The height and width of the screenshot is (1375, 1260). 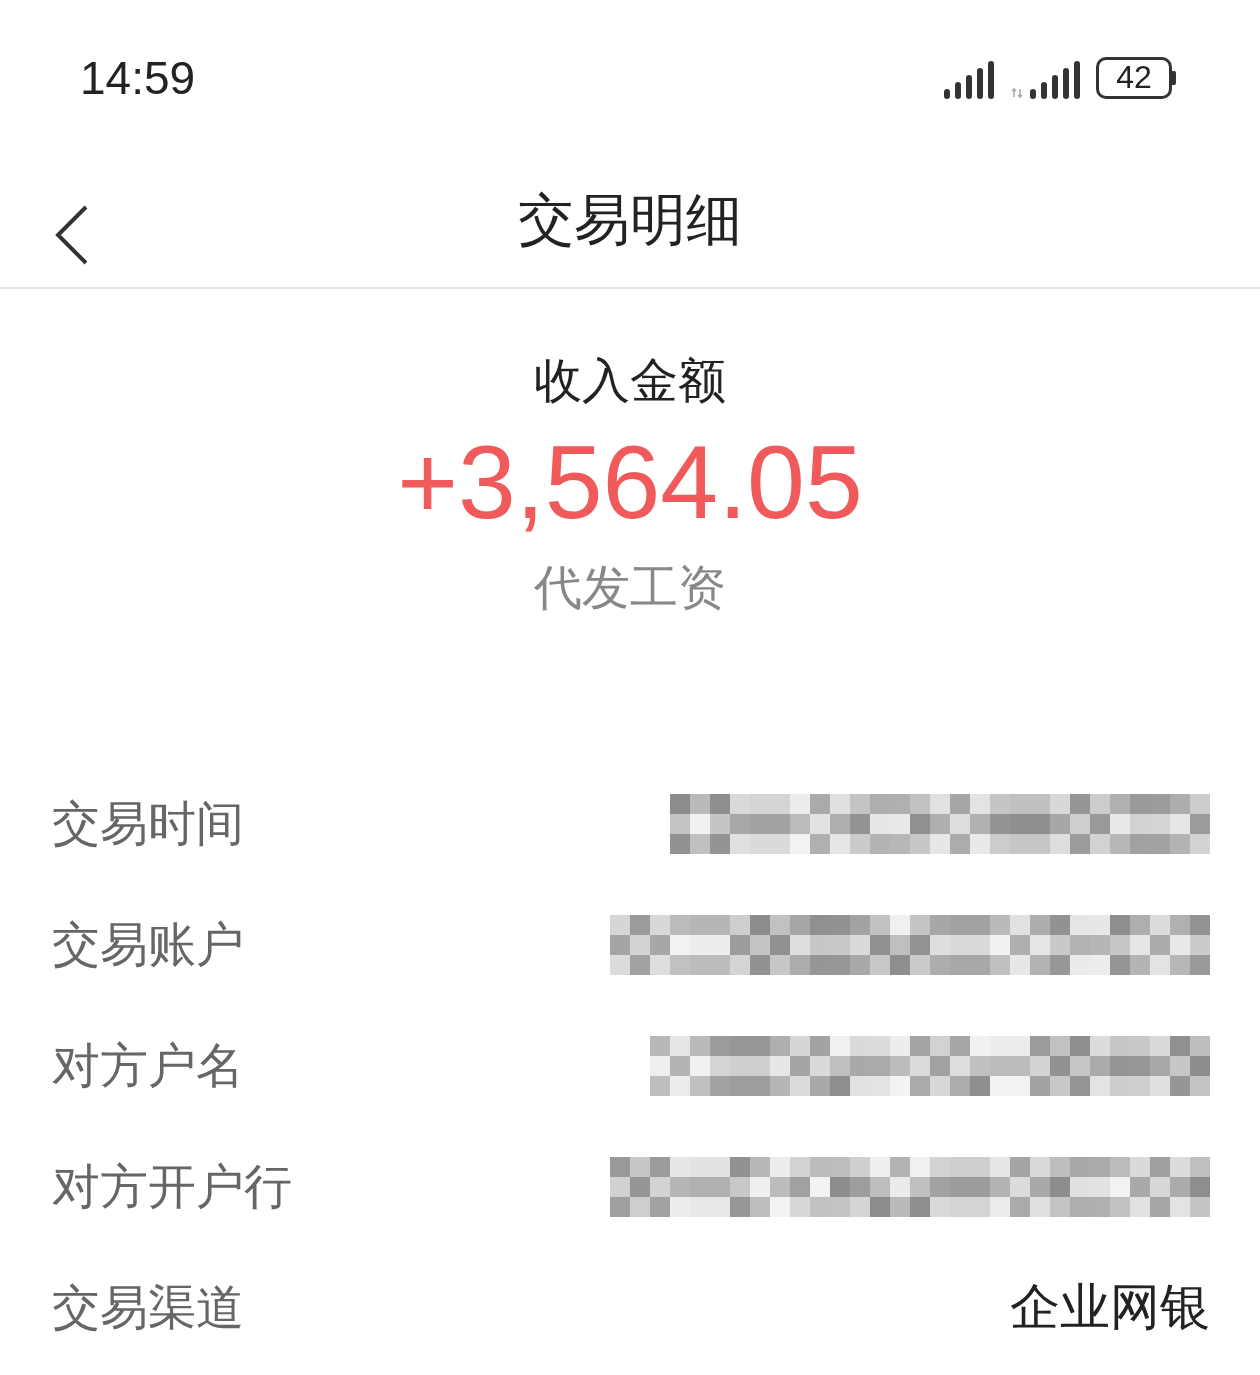 I want to click on detail-label: 交易账户, so click(x=148, y=944).